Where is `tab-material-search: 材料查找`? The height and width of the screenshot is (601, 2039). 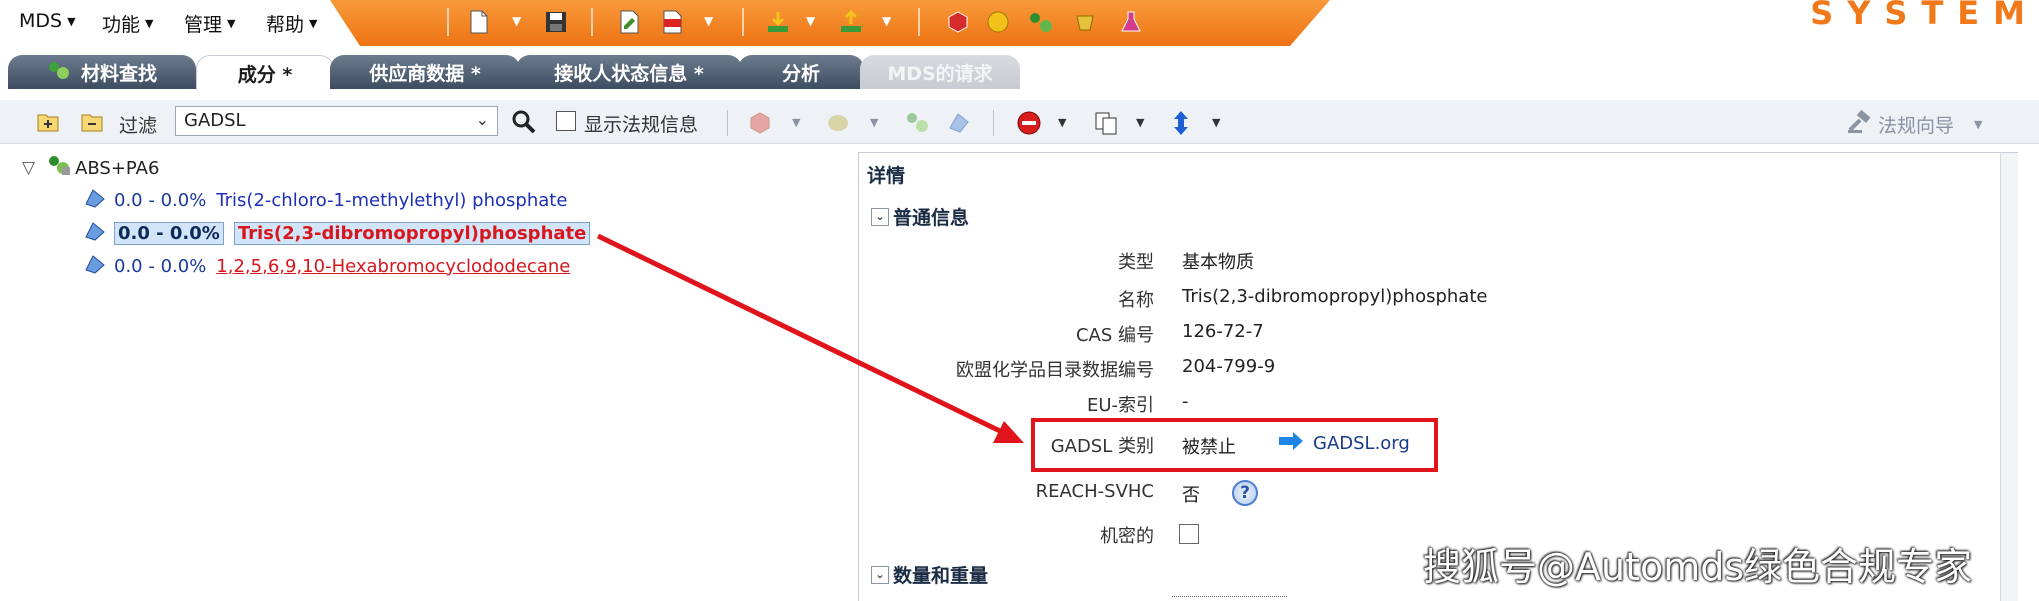 tab-material-search: 材料查找 is located at coordinates (102, 72).